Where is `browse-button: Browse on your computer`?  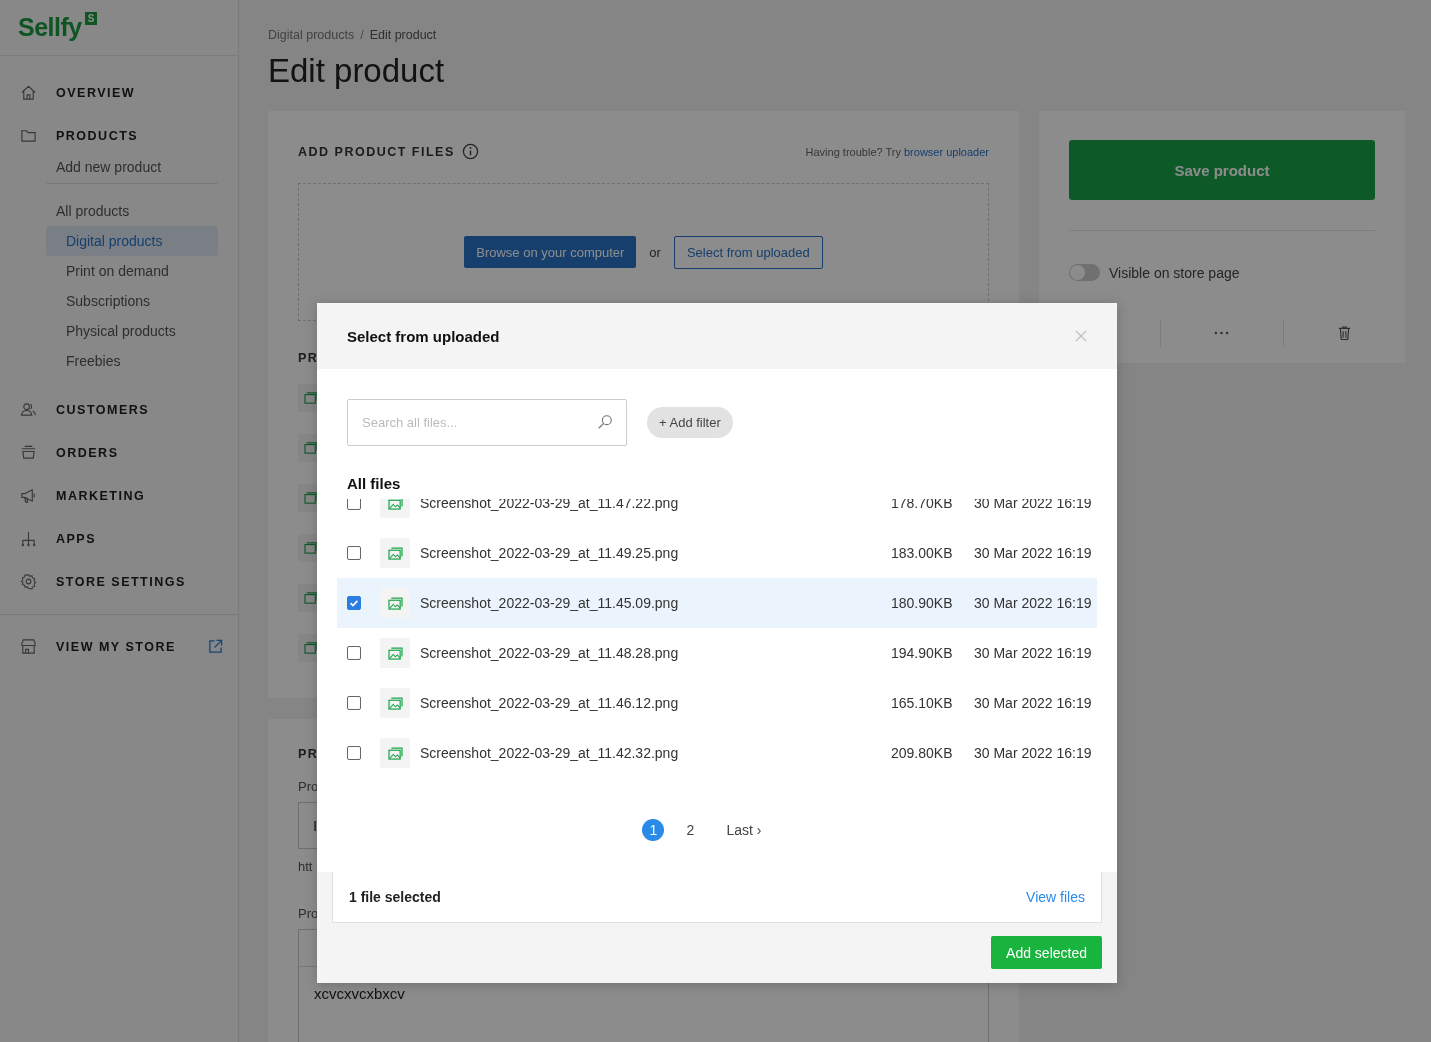
browse-button: Browse on your computer is located at coordinates (550, 252).